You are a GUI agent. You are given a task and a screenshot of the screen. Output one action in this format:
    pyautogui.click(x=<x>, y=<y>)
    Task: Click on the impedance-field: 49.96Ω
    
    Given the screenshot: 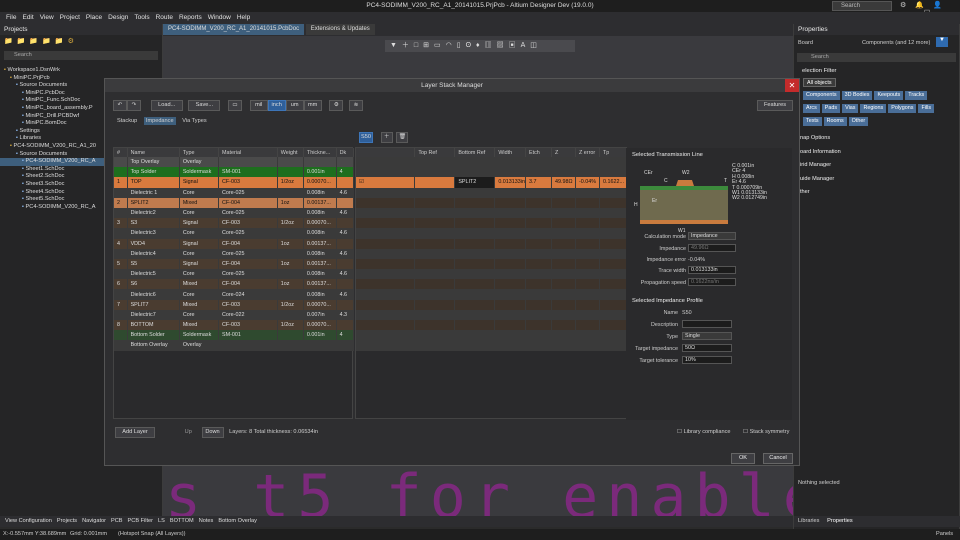 What is the action you would take?
    pyautogui.click(x=712, y=248)
    